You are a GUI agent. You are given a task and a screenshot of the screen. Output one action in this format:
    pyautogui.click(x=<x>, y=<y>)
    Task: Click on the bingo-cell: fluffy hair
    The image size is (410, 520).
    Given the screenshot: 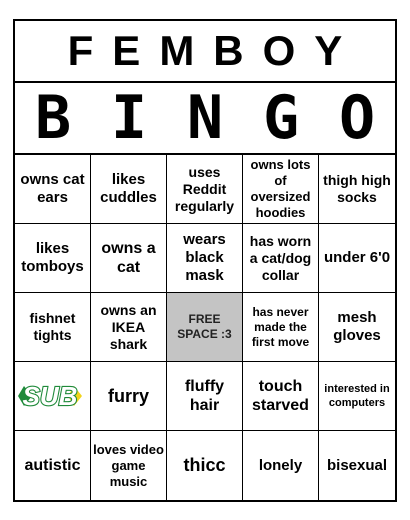 What is the action you would take?
    pyautogui.click(x=205, y=396)
    